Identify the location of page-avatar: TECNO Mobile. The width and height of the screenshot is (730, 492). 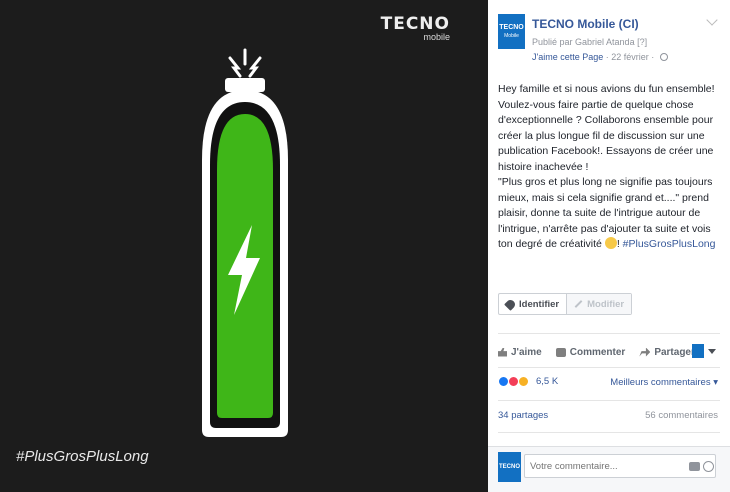
(511, 31).